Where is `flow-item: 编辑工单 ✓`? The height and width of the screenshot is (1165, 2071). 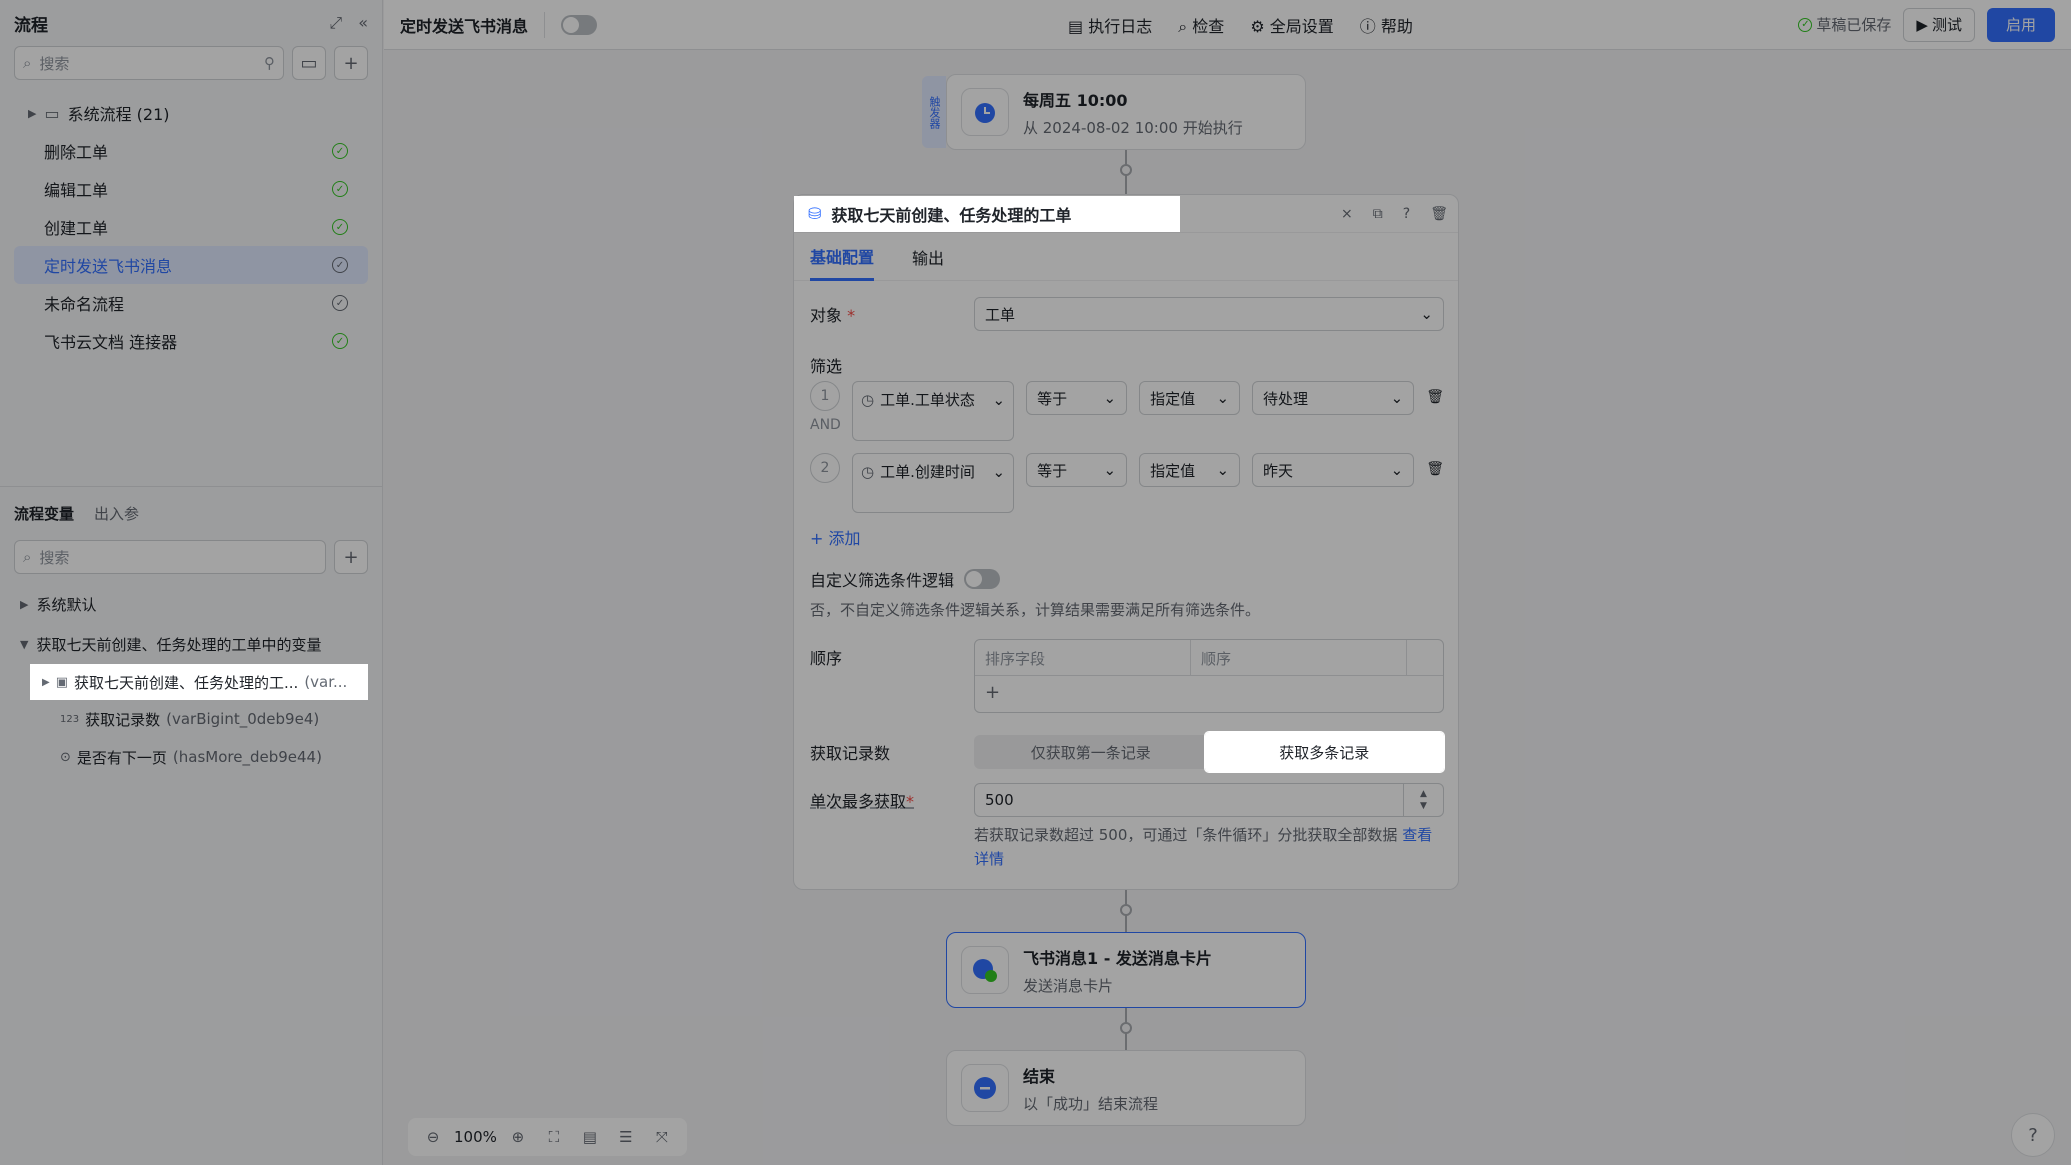 flow-item: 编辑工单 ✓ is located at coordinates (191, 189).